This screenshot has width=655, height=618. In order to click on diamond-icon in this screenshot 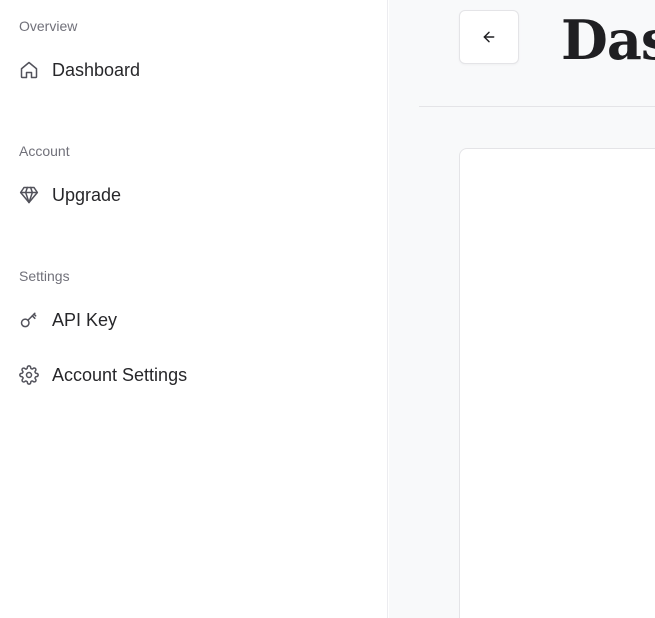, I will do `click(29, 195)`.